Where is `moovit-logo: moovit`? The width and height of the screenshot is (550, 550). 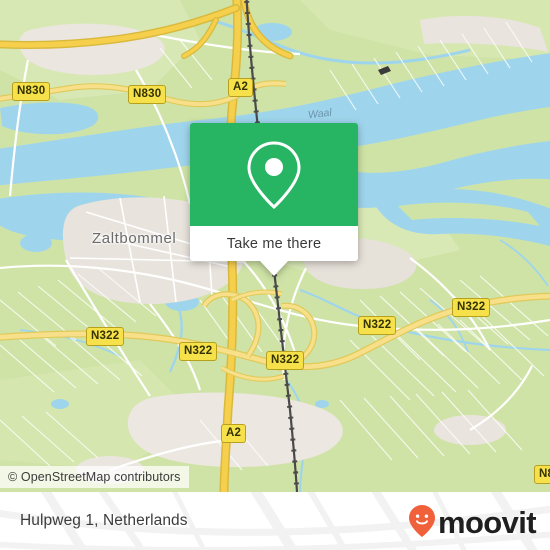
moovit-logo: moovit is located at coordinates (472, 521).